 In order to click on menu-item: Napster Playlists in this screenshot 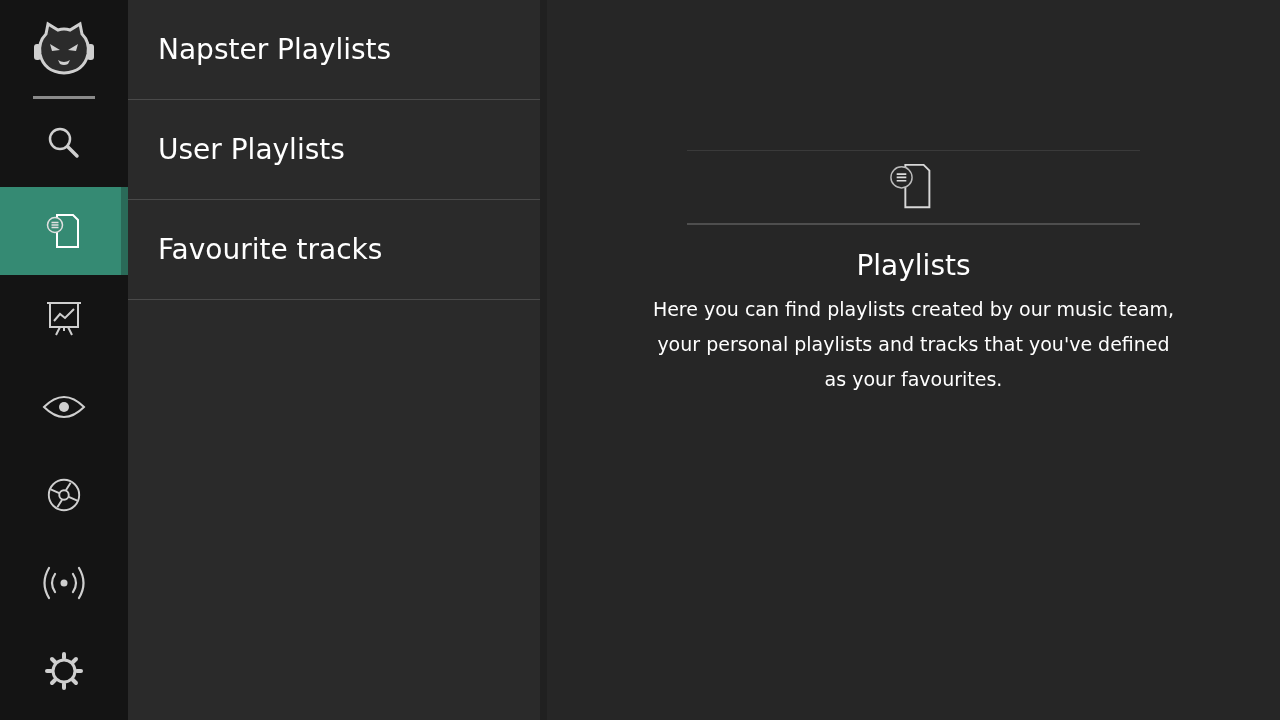, I will do `click(334, 50)`.